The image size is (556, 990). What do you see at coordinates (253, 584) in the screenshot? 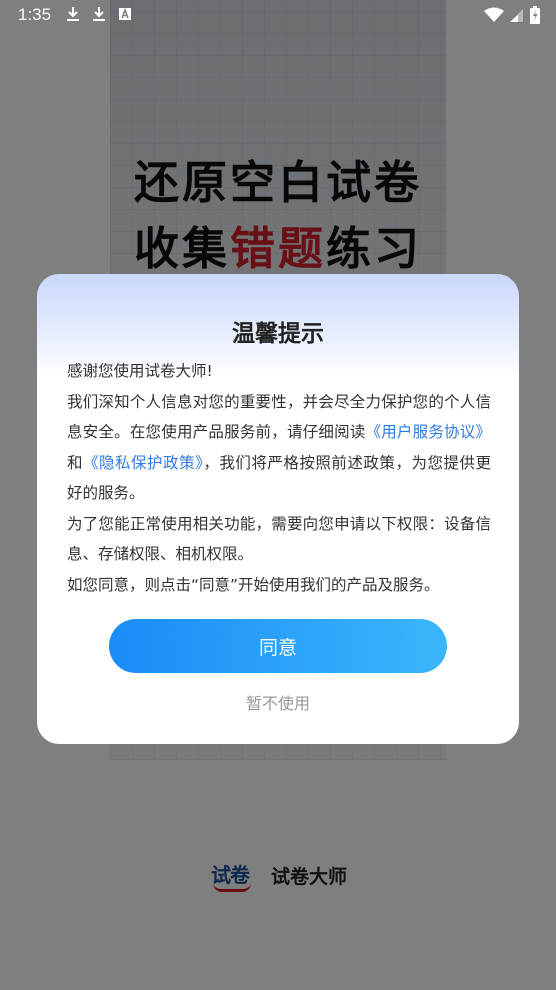
I see `dialog-paragraph-consent: 如您同意，则点击“同意”开始使用我们的产品及服务。` at bounding box center [253, 584].